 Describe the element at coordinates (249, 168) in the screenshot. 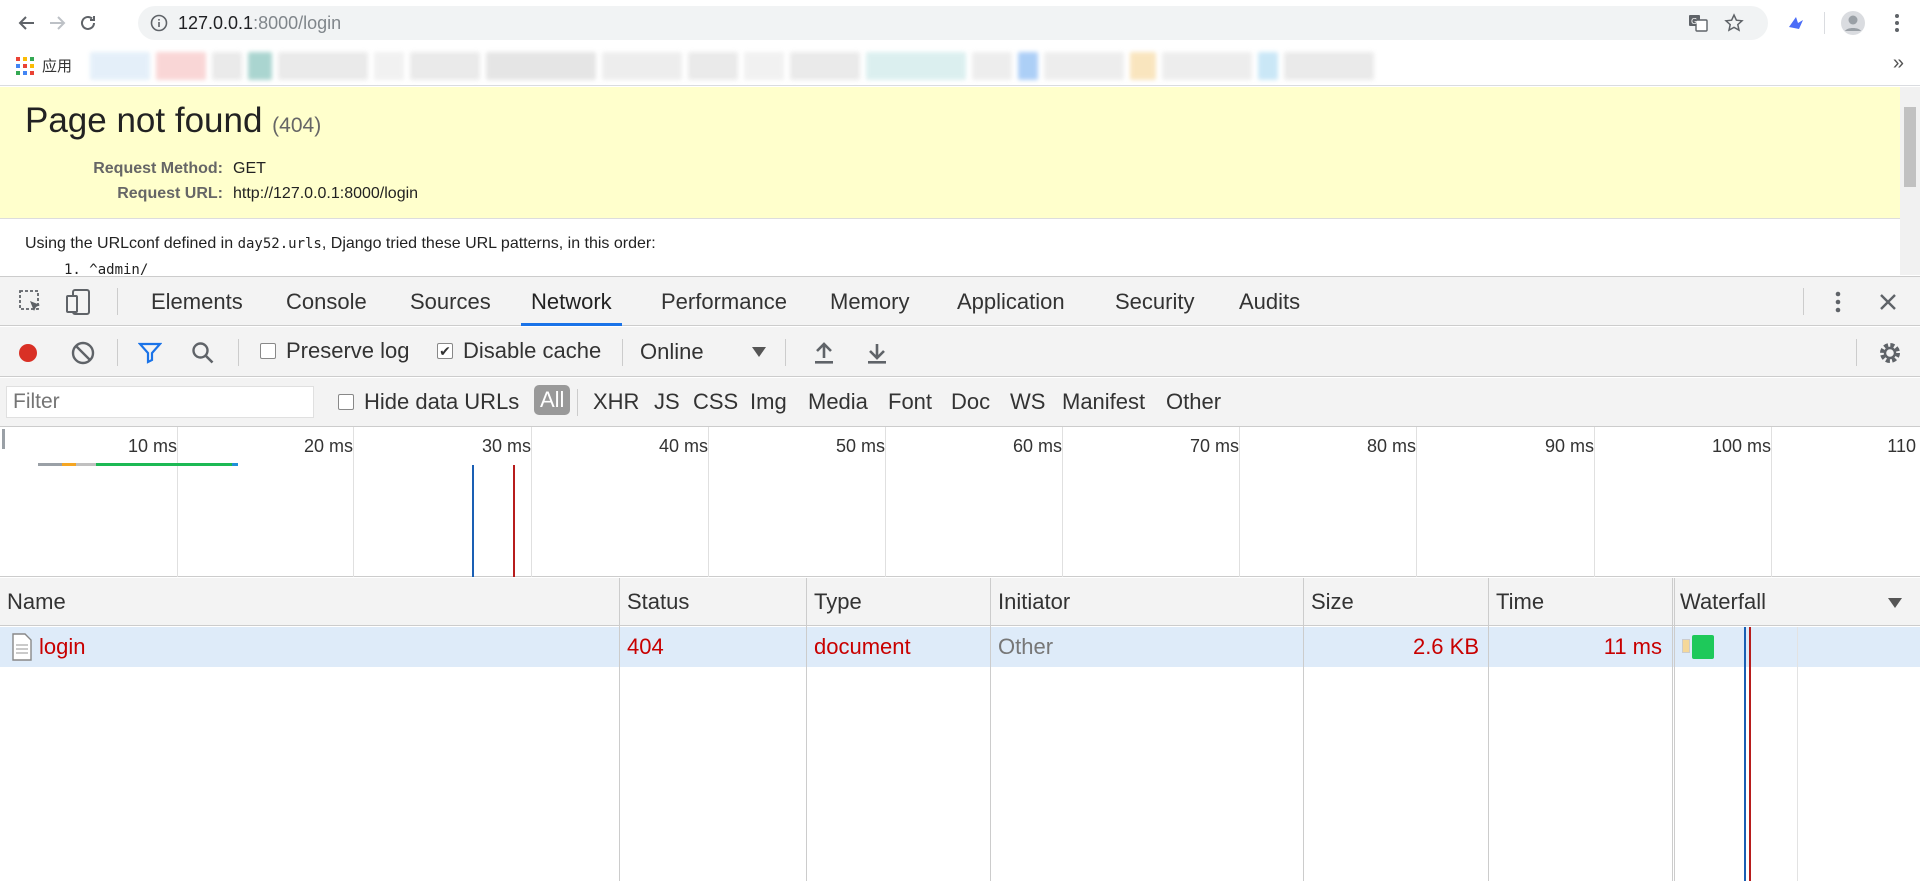

I see `request-method-value: GET` at that location.